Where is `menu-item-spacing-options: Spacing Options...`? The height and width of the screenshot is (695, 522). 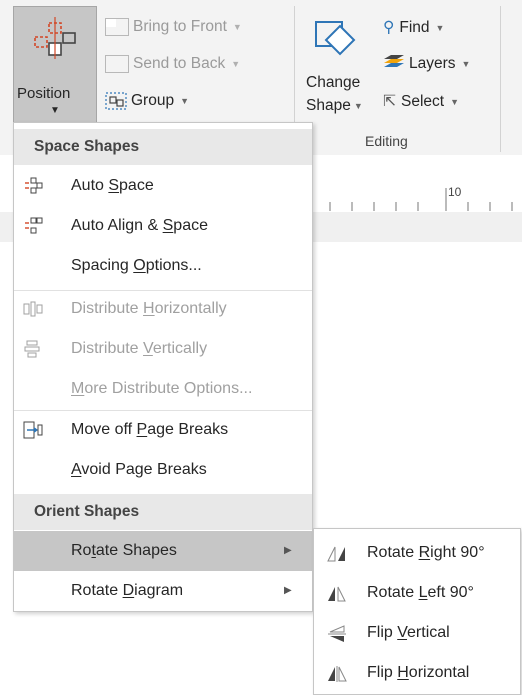
menu-item-spacing-options: Spacing Options... is located at coordinates (163, 266).